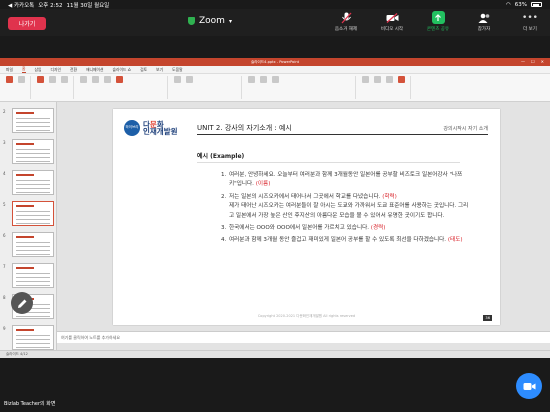 This screenshot has width=550, height=412. What do you see at coordinates (56, 70) in the screenshot?
I see `ribbon-tab: 디자인` at bounding box center [56, 70].